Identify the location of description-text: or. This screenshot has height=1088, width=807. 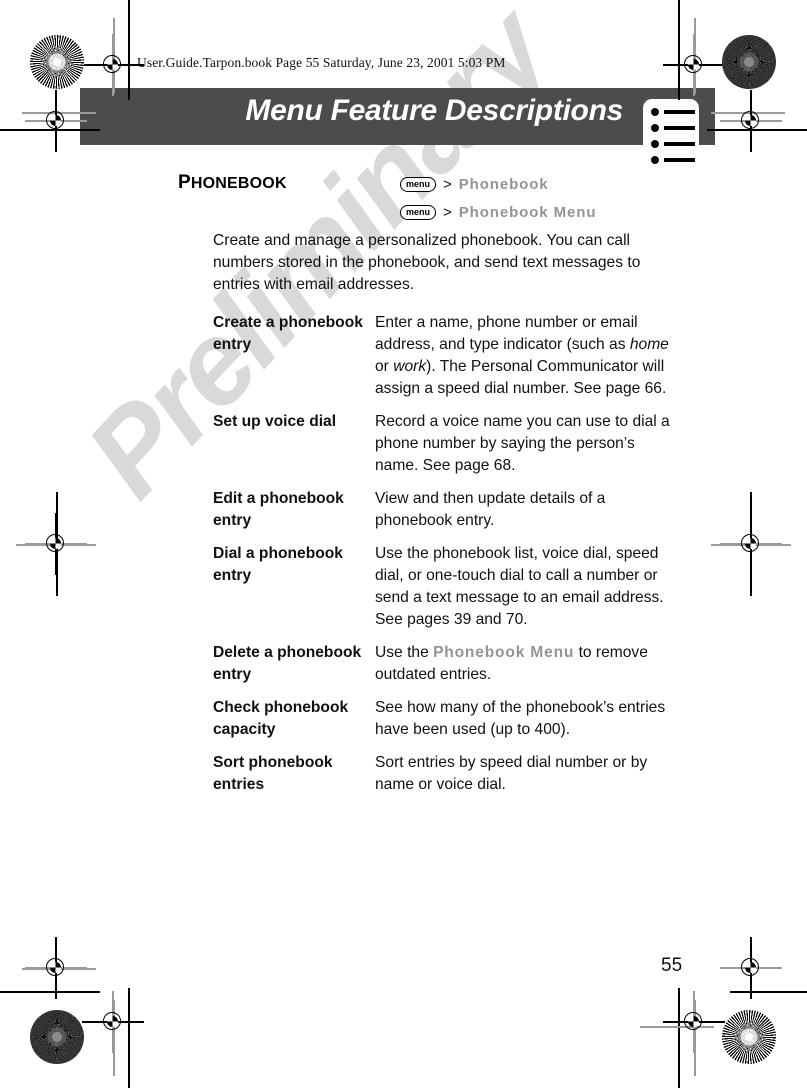
(384, 366).